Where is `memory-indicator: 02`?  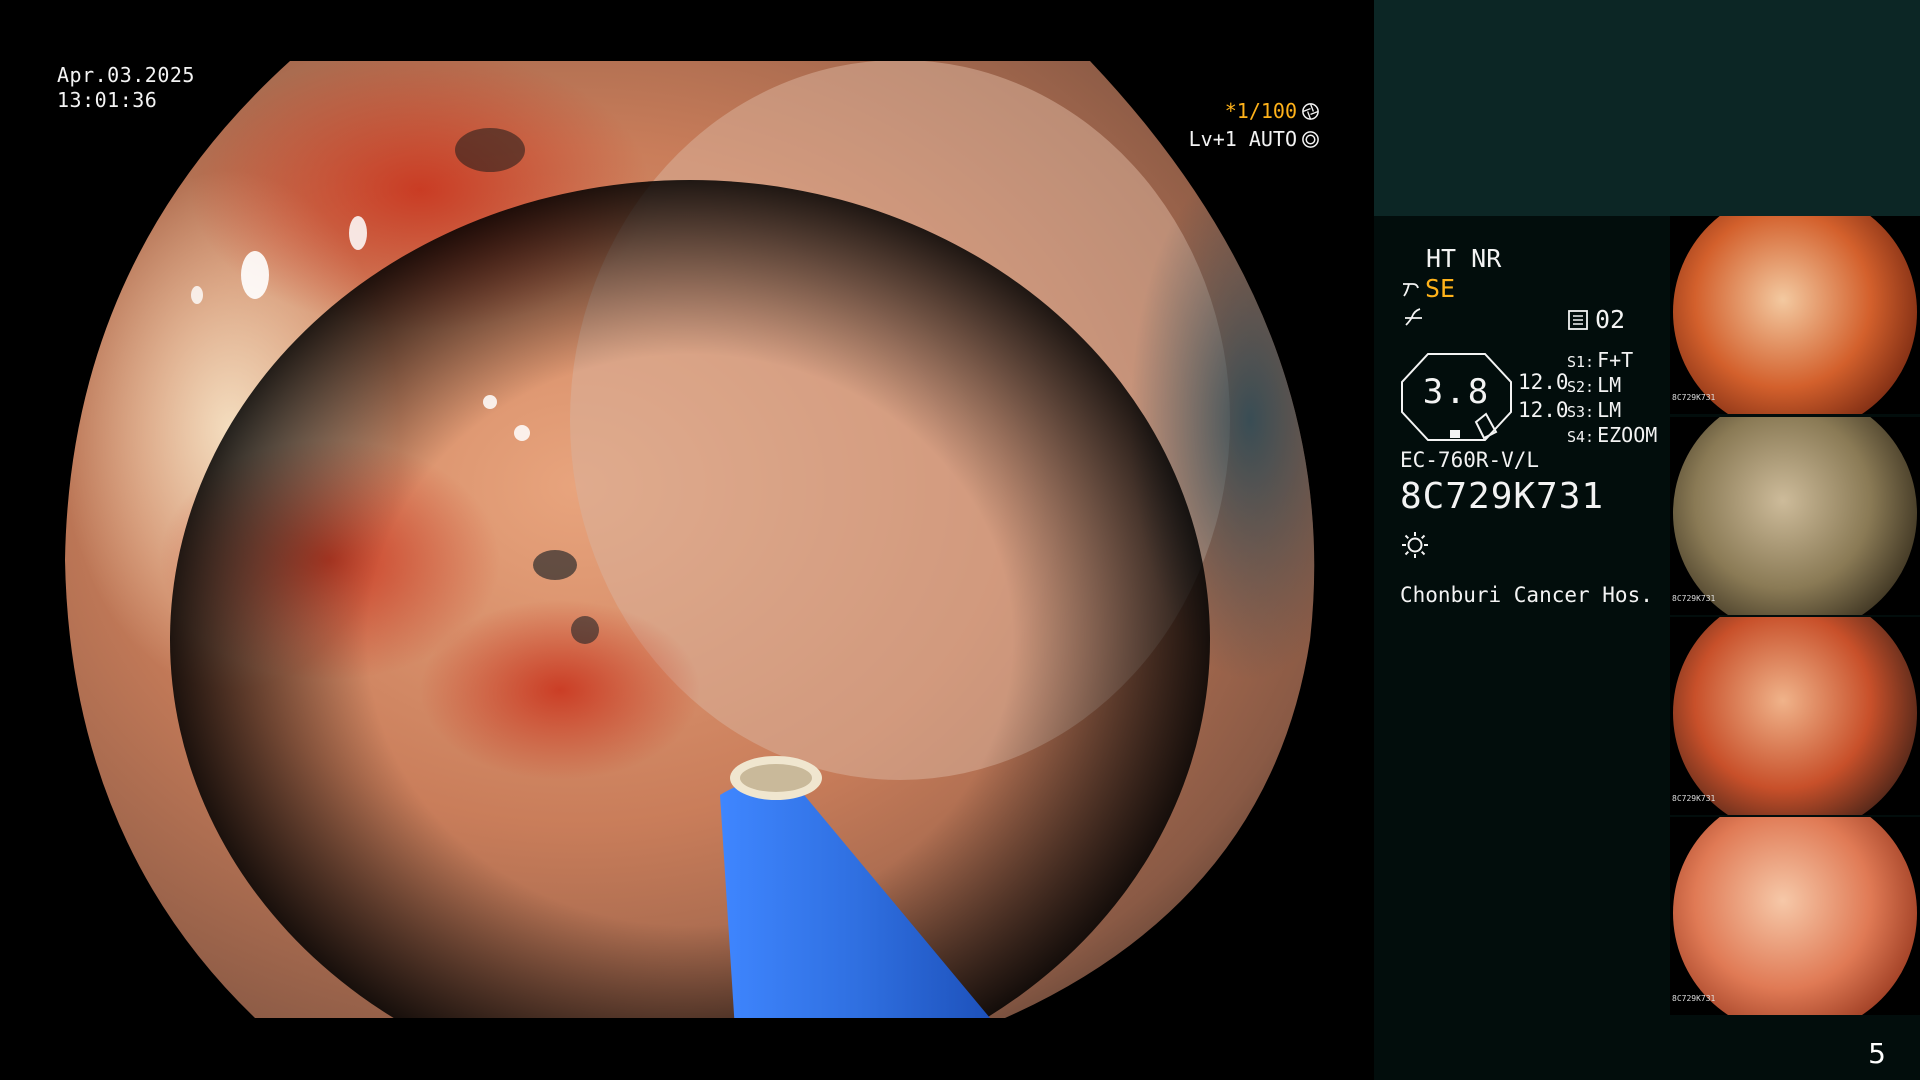 memory-indicator: 02 is located at coordinates (1596, 319).